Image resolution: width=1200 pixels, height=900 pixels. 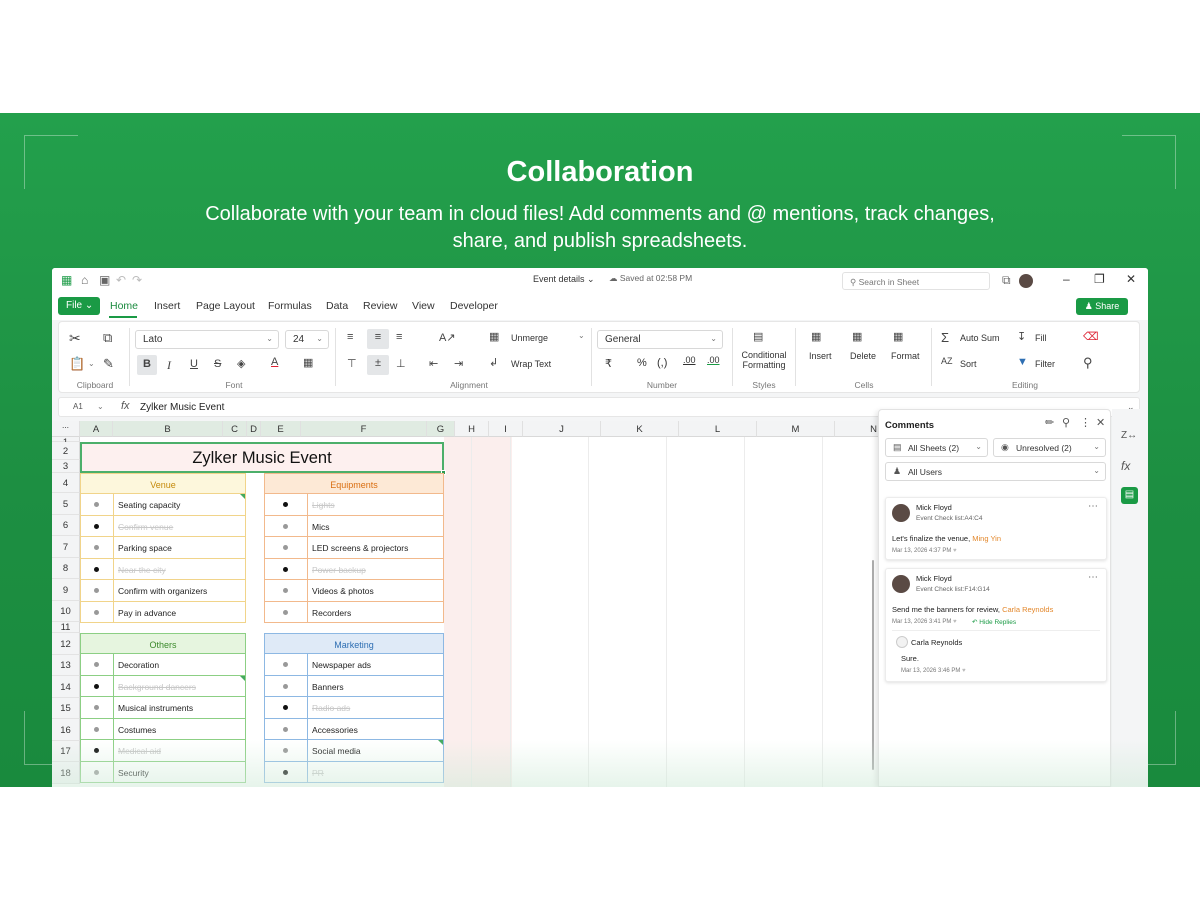 I want to click on underline-button: U, so click(x=194, y=364).